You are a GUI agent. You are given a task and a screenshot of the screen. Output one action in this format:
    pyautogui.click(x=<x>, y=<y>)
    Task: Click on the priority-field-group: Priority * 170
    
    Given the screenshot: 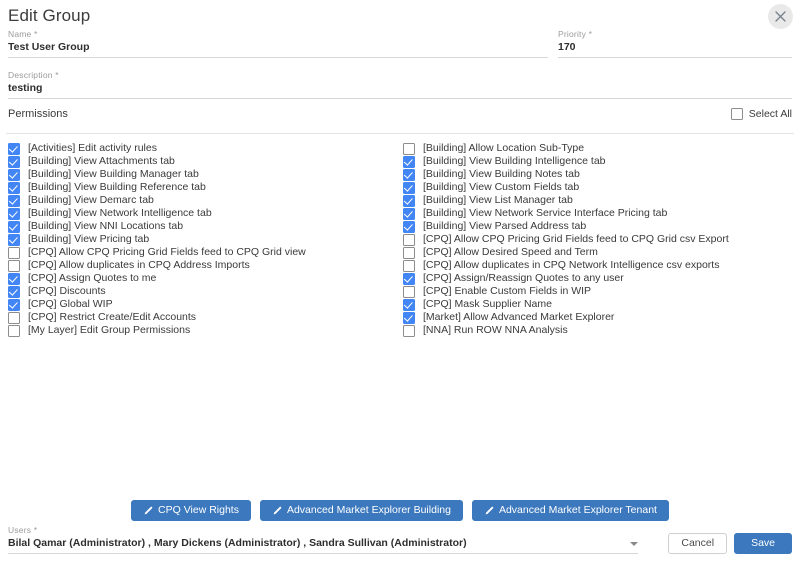 What is the action you would take?
    pyautogui.click(x=675, y=43)
    